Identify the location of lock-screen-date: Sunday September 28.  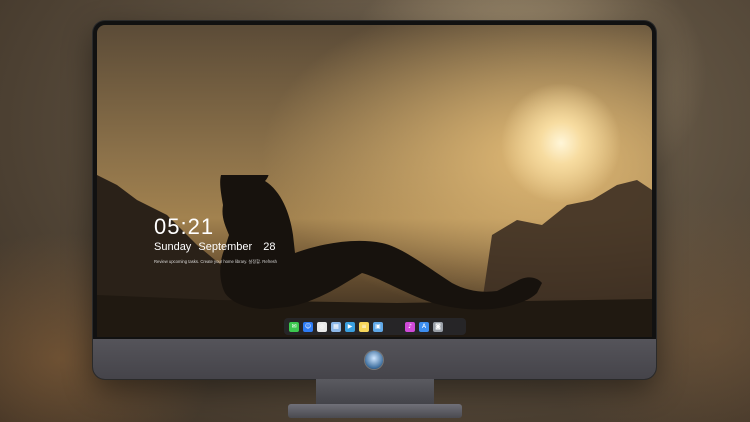
(217, 247).